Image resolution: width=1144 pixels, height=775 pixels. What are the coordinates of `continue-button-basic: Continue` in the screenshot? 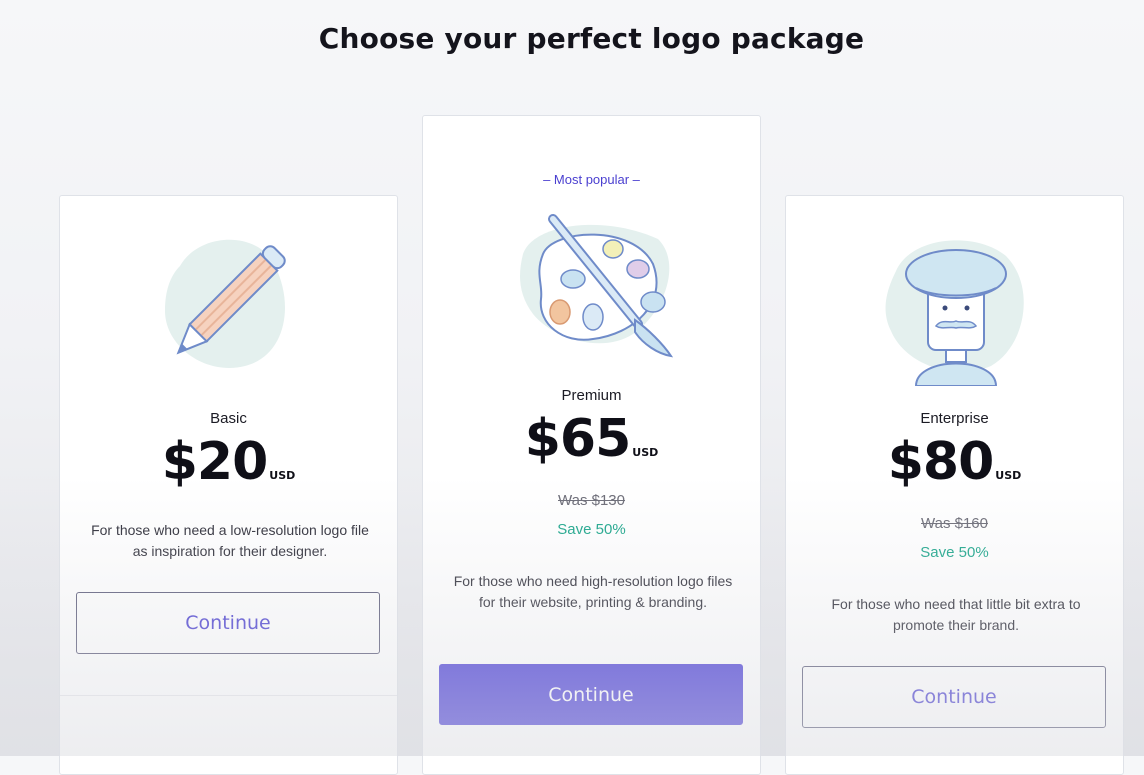 It's located at (228, 623).